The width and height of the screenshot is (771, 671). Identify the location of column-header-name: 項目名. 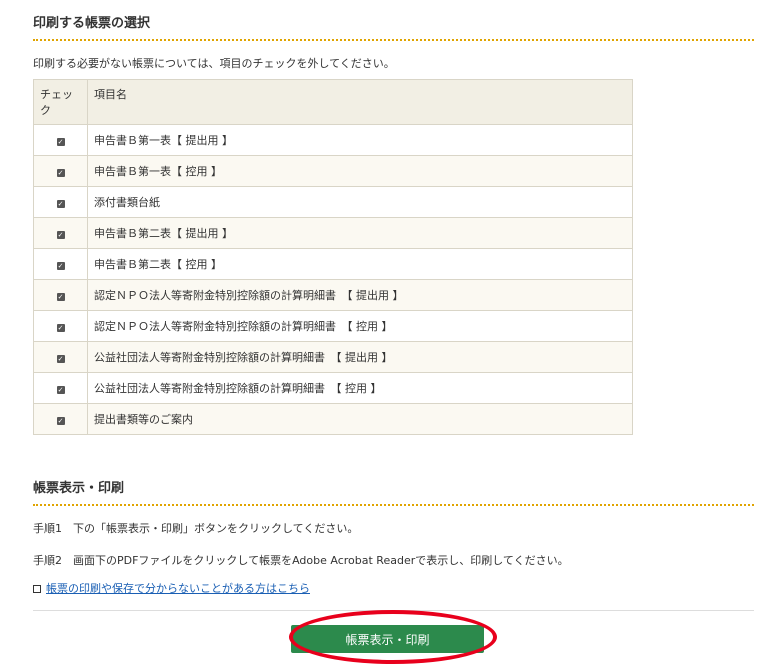
(360, 102).